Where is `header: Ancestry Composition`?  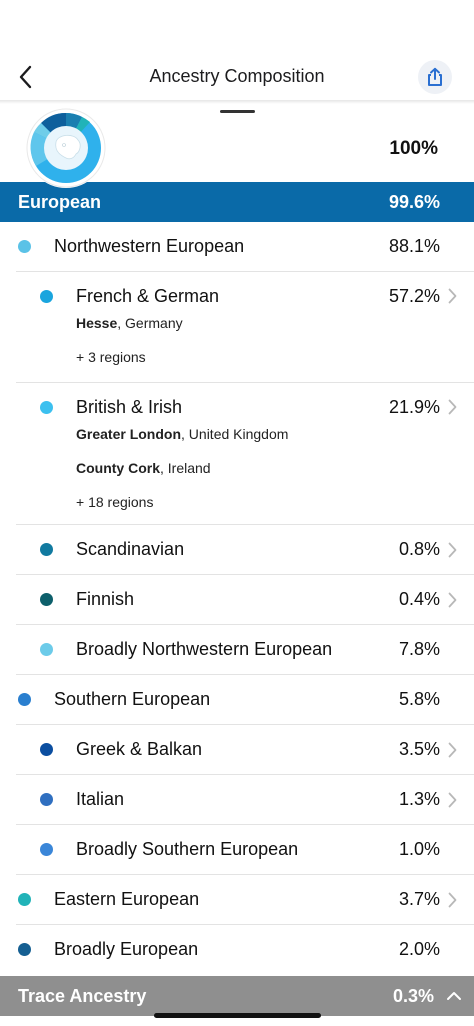 header: Ancestry Composition is located at coordinates (237, 52).